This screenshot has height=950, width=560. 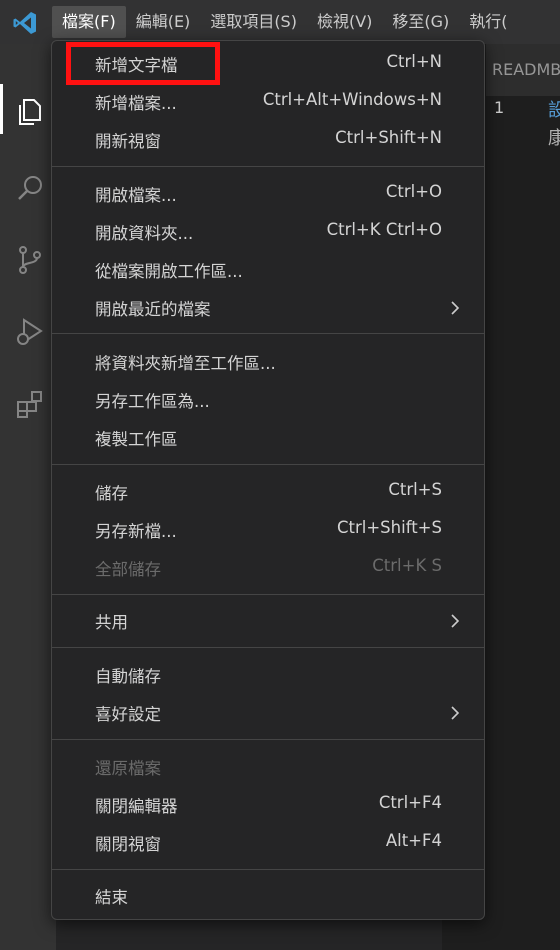 What do you see at coordinates (268, 621) in the screenshot?
I see `menu-item-share: 共用` at bounding box center [268, 621].